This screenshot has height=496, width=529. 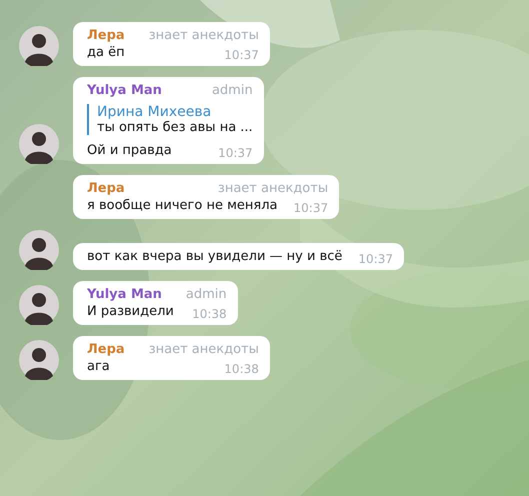 I want to click on message-text: Ой и правда, so click(x=129, y=150).